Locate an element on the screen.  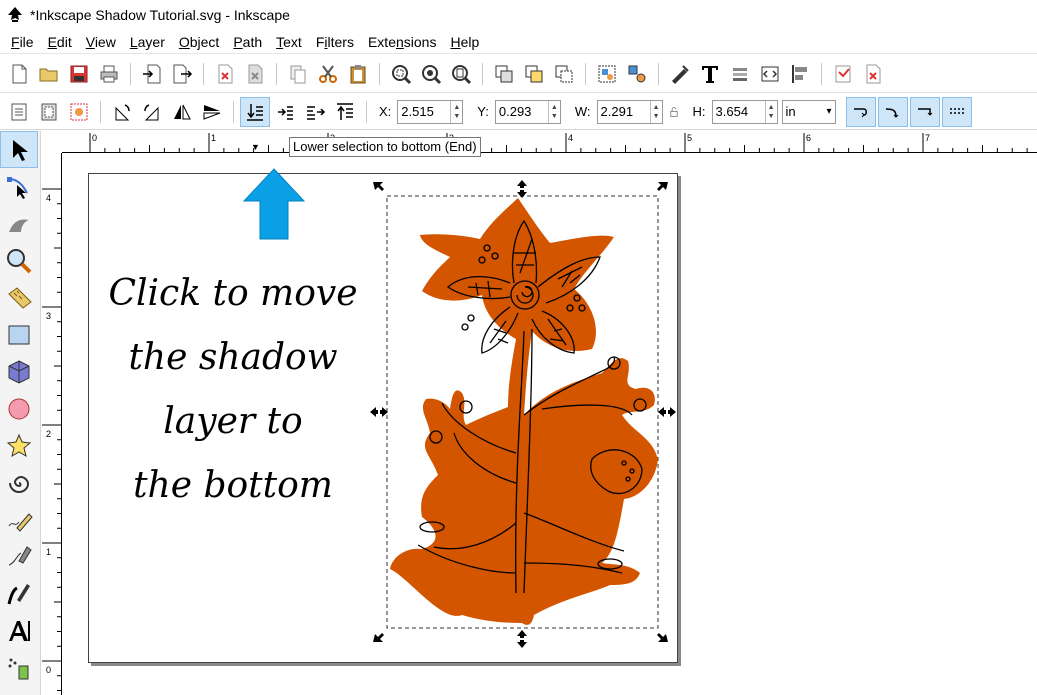
rectangle-tool is located at coordinates (19, 334).